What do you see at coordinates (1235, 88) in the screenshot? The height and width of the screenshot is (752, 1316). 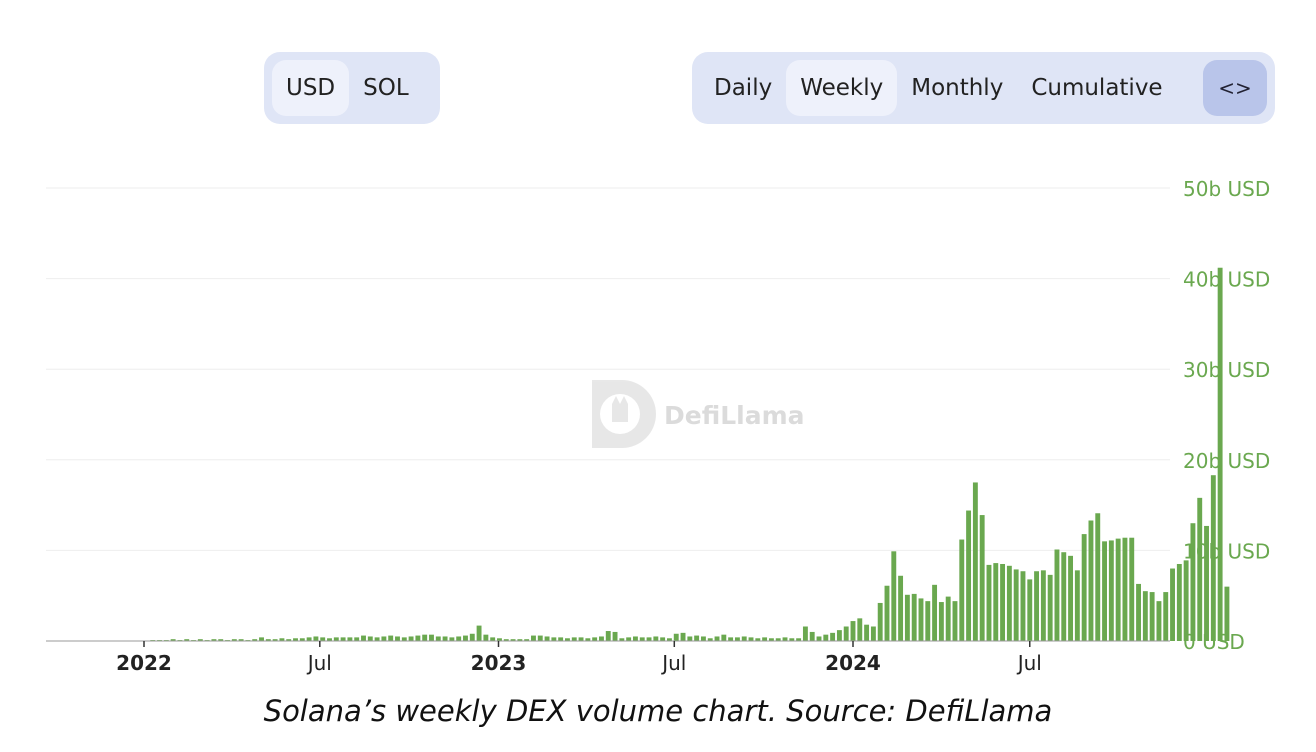 I see `embed-button: <>` at bounding box center [1235, 88].